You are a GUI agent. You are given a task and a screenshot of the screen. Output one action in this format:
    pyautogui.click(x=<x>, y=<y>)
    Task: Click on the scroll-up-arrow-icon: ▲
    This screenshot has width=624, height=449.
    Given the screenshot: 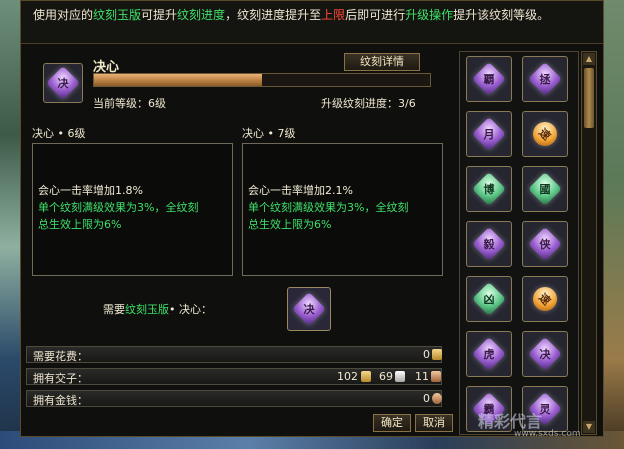 What is the action you would take?
    pyautogui.click(x=589, y=59)
    